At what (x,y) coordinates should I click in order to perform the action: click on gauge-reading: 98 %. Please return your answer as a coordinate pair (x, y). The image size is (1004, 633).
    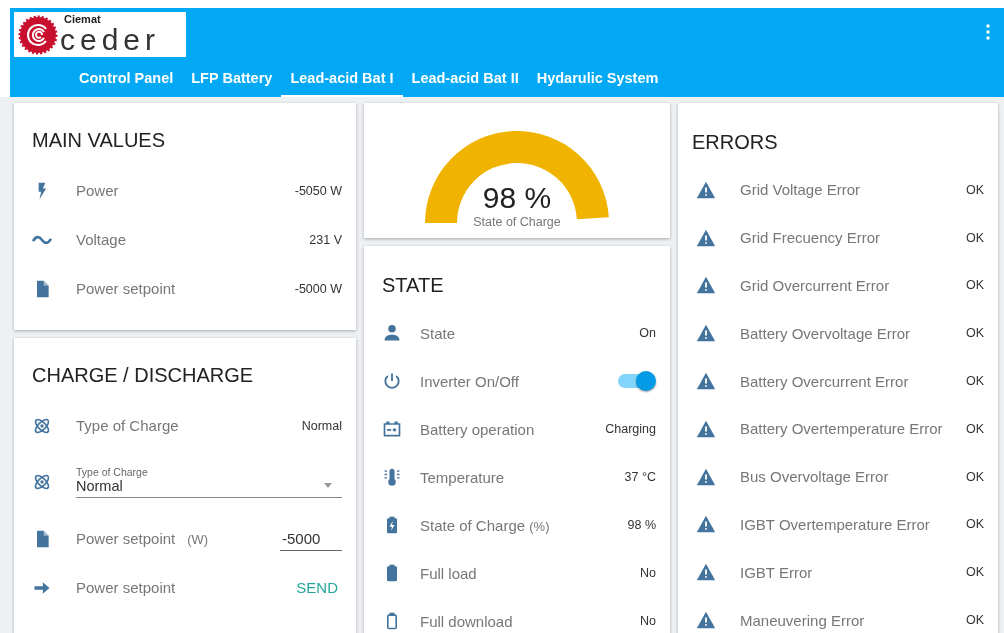
    Looking at the image, I should click on (517, 198).